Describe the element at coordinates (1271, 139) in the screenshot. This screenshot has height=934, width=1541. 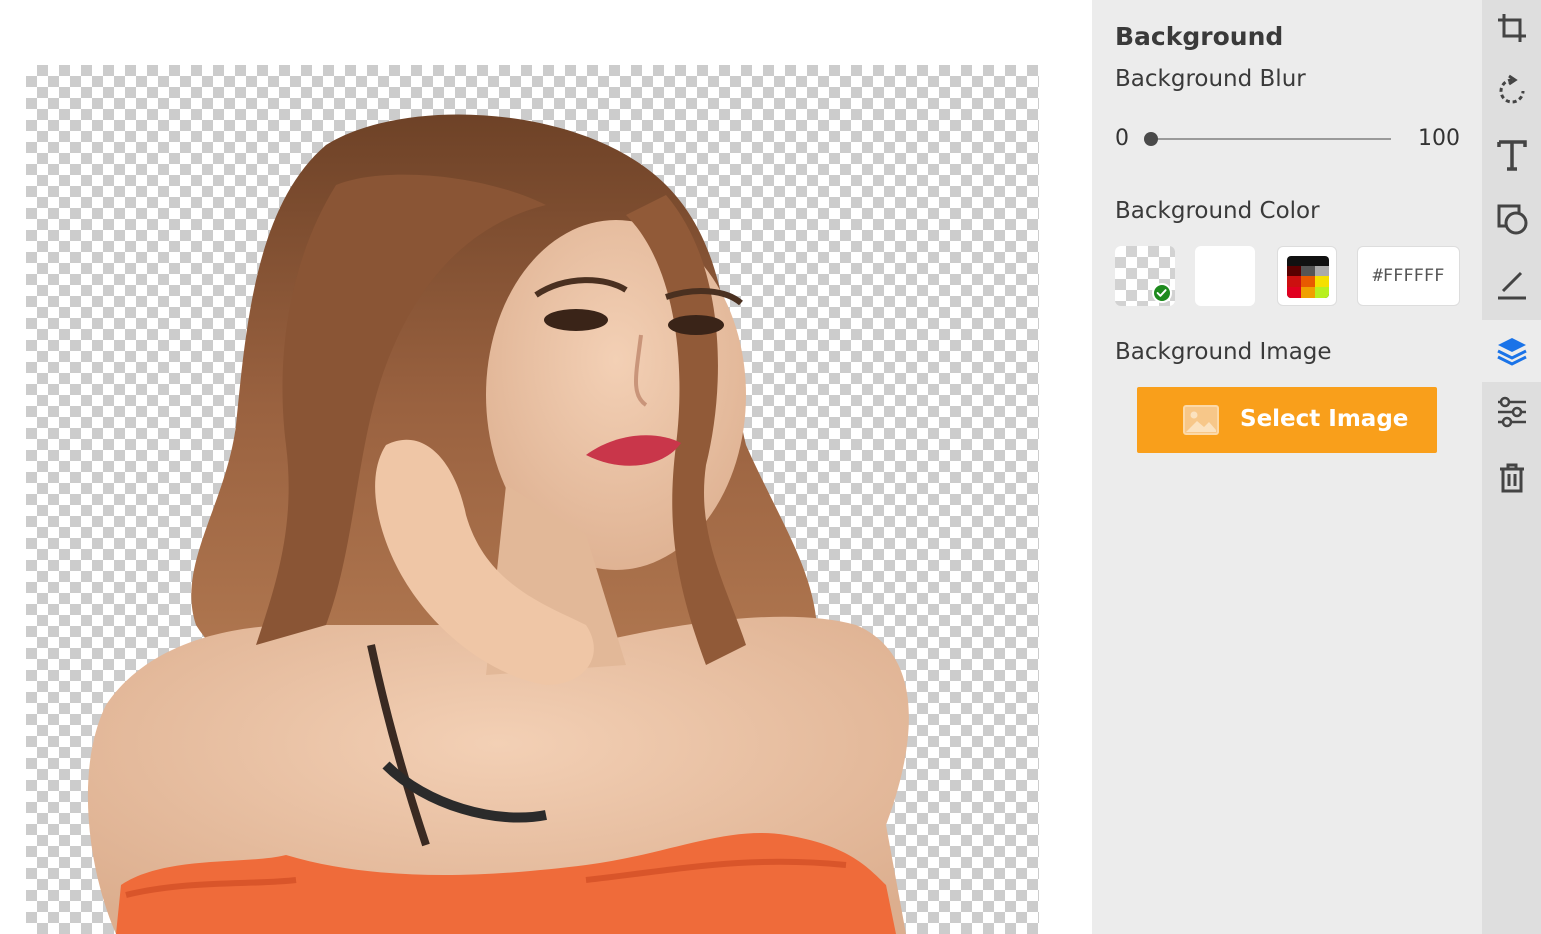
I see `blur-slider` at that location.